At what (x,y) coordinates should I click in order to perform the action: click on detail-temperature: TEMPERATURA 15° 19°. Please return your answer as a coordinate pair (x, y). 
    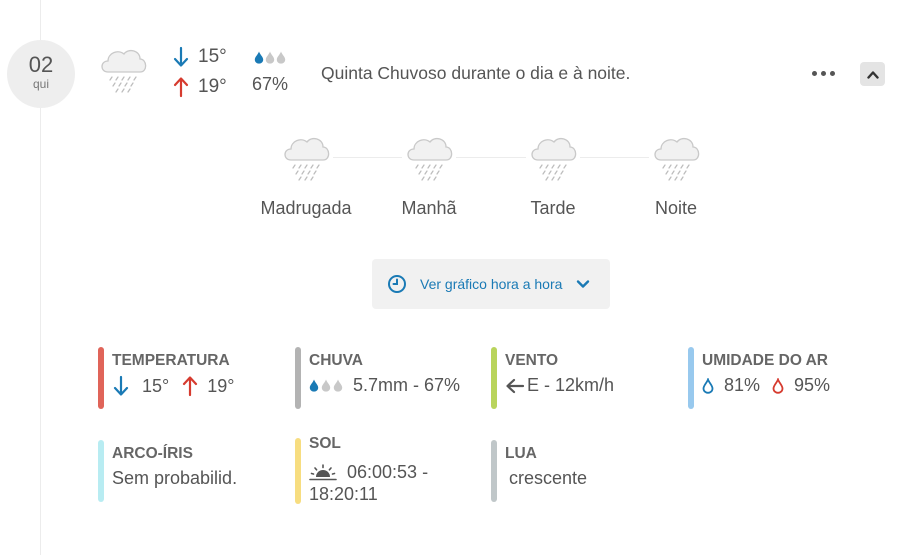
    Looking at the image, I should click on (193, 378).